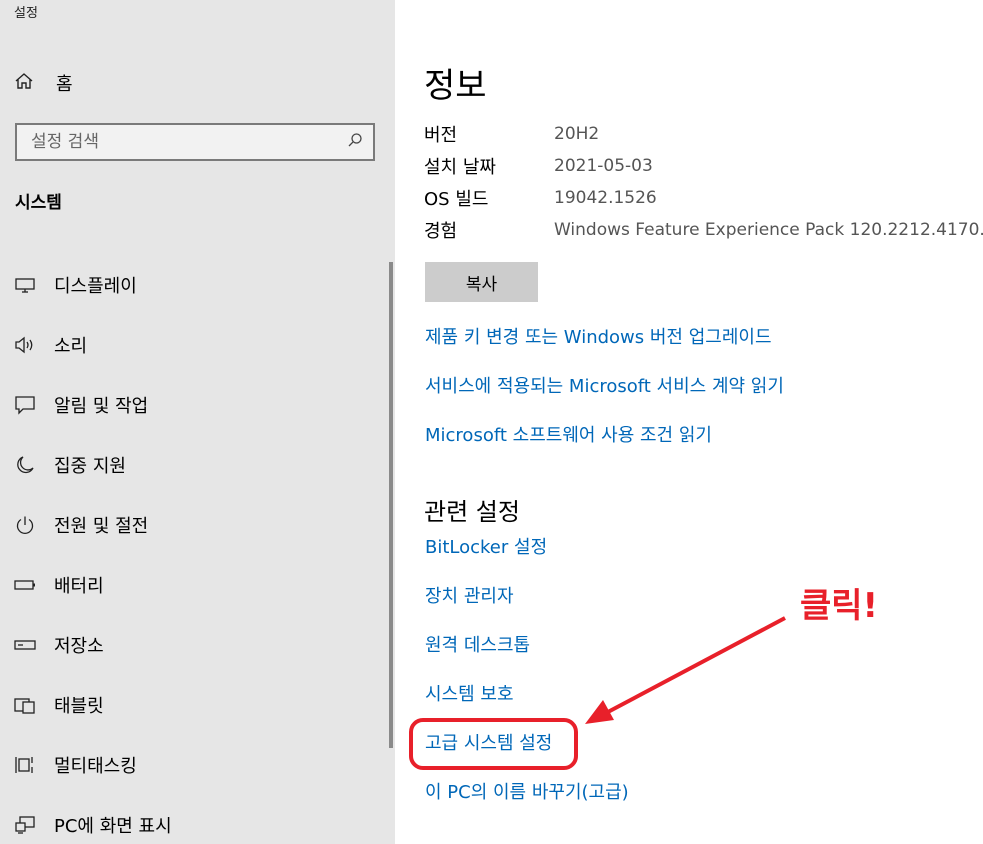 The image size is (983, 844). Describe the element at coordinates (79, 646) in the screenshot. I see `sidebar-item-label: 저장소` at that location.